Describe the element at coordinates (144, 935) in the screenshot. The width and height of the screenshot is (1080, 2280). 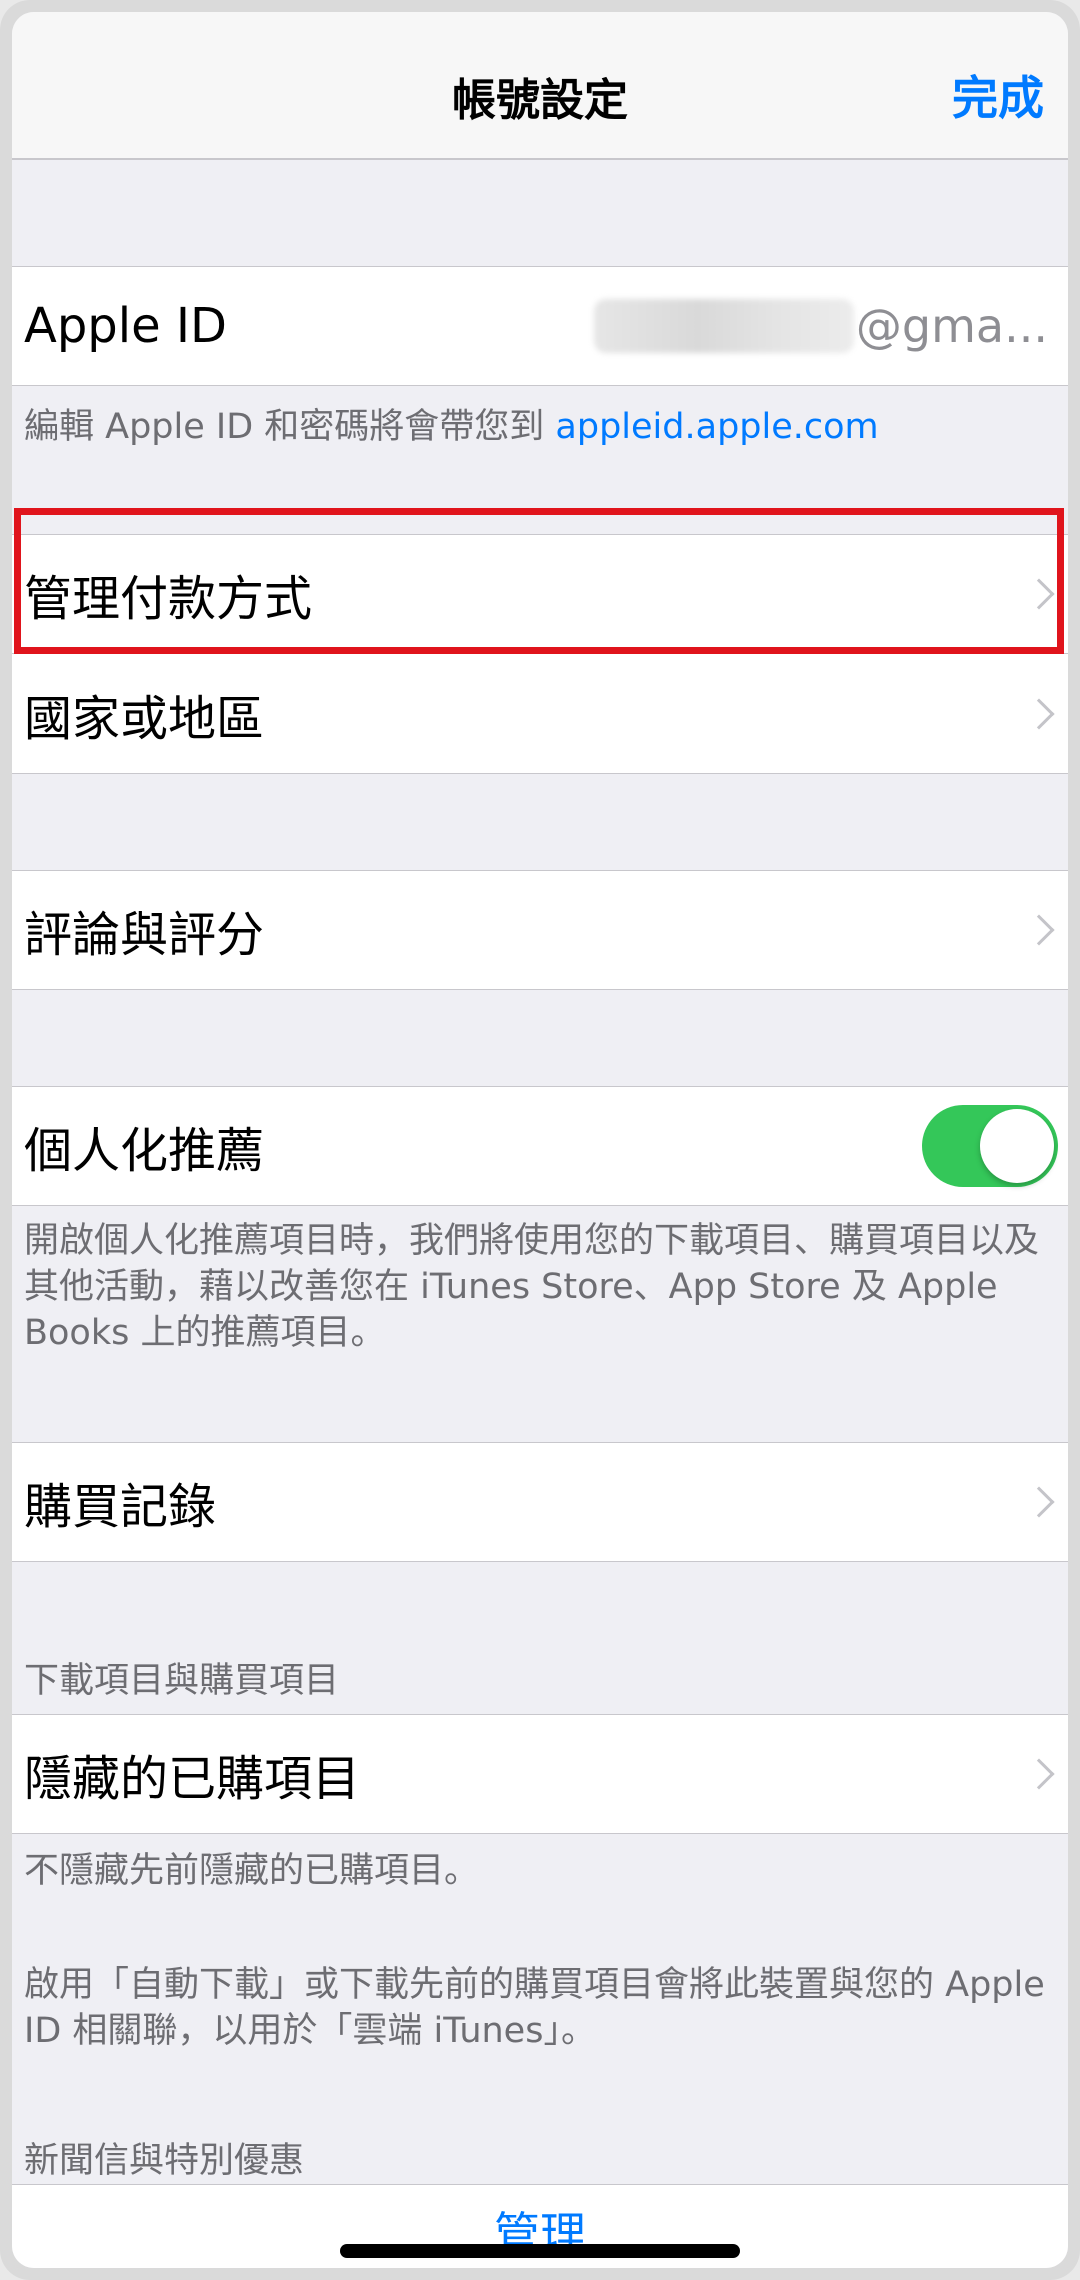
I see `ratings-reviews-label: 評論與評分` at that location.